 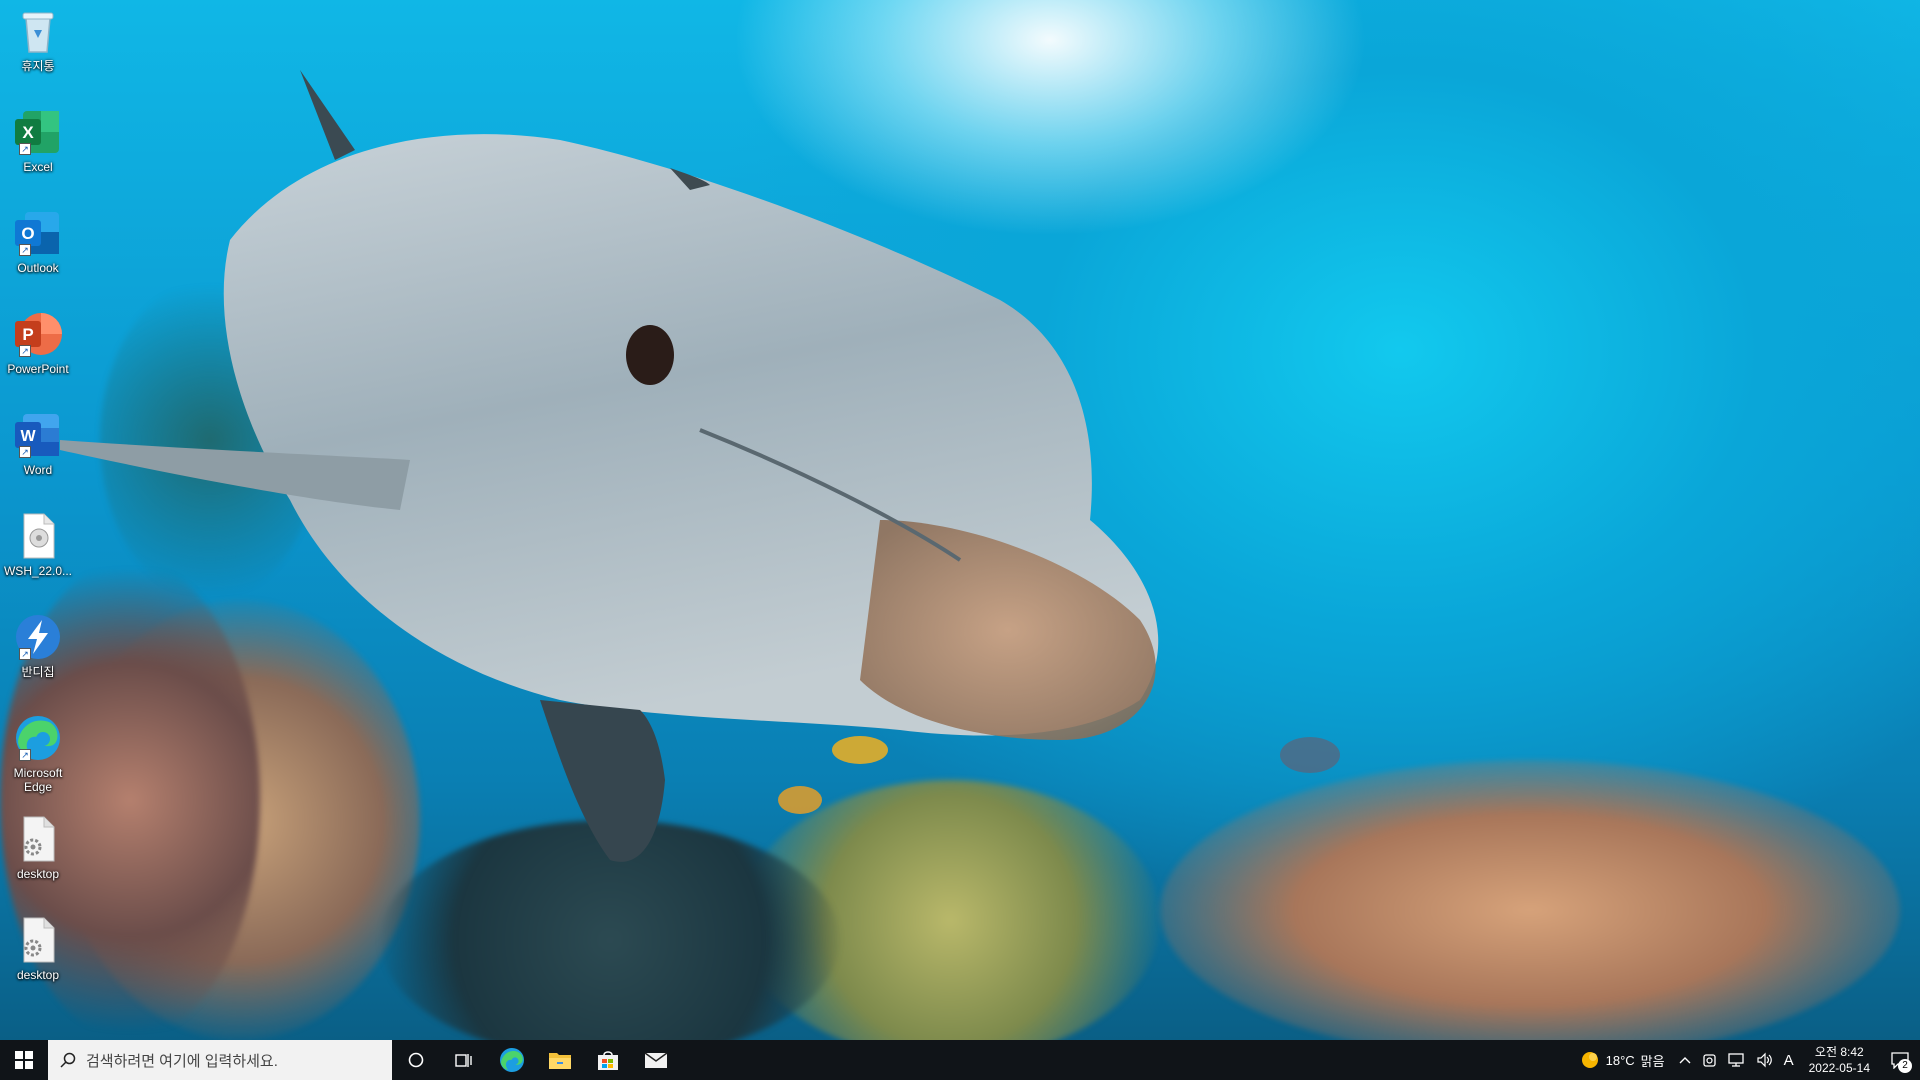 I want to click on svg-text: O, so click(x=27, y=233).